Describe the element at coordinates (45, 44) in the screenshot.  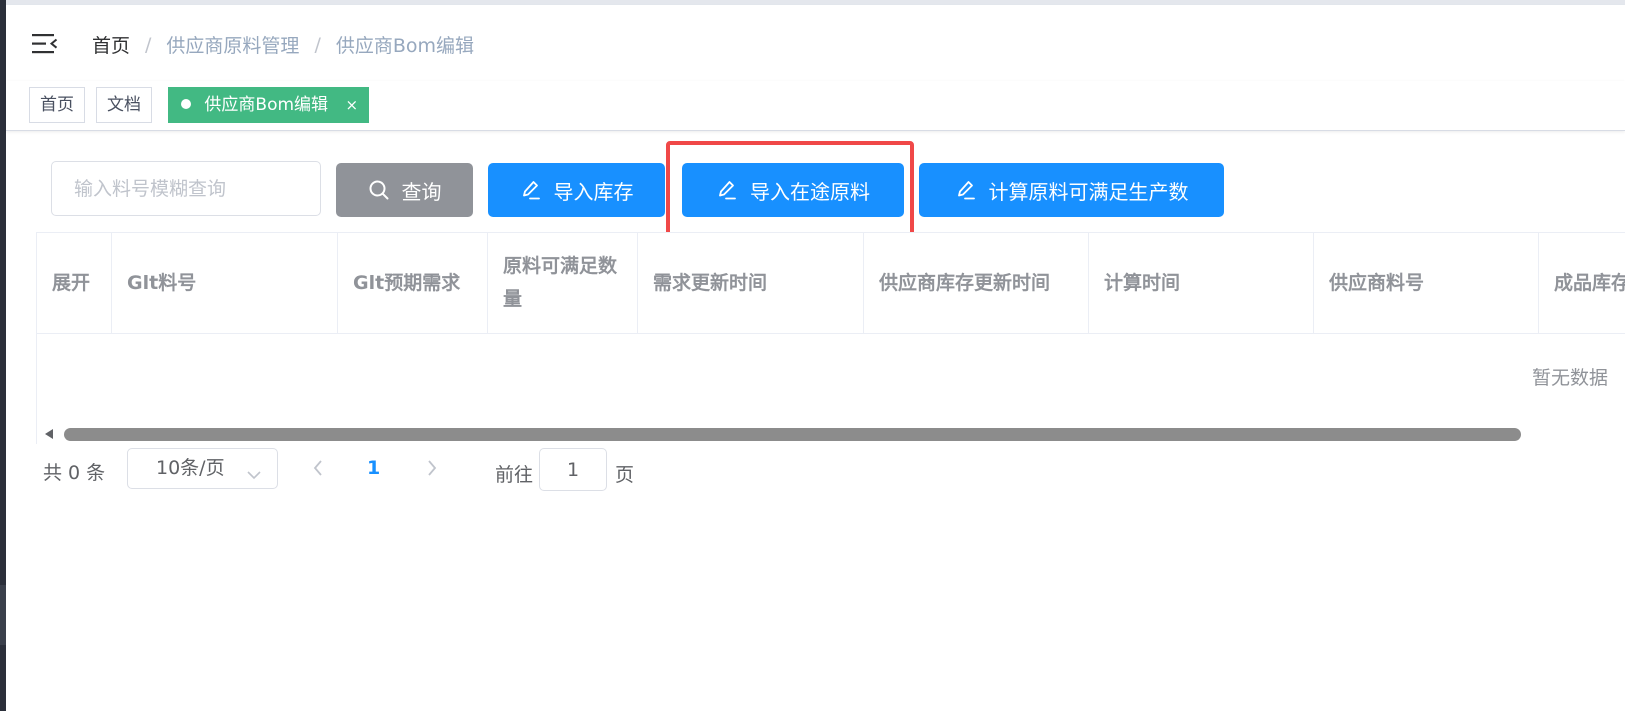
I see `hamburger-icon` at that location.